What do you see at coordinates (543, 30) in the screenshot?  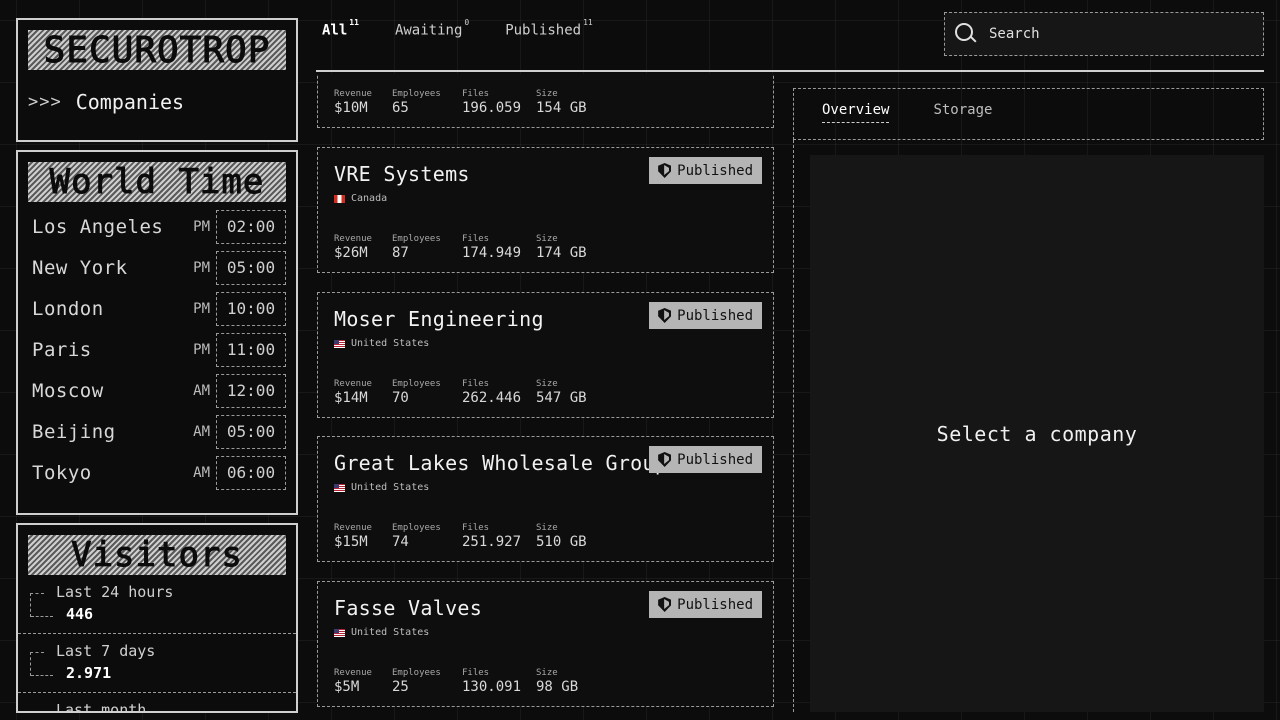 I see `tab-label: Published` at bounding box center [543, 30].